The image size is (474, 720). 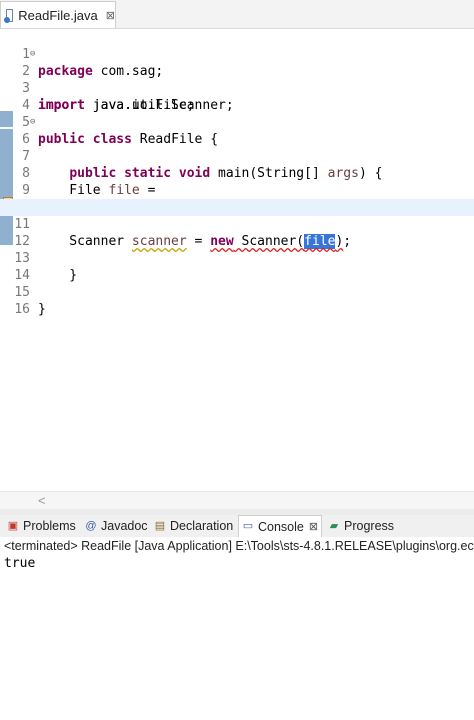 I want to click on line-number: 16, so click(x=22, y=309).